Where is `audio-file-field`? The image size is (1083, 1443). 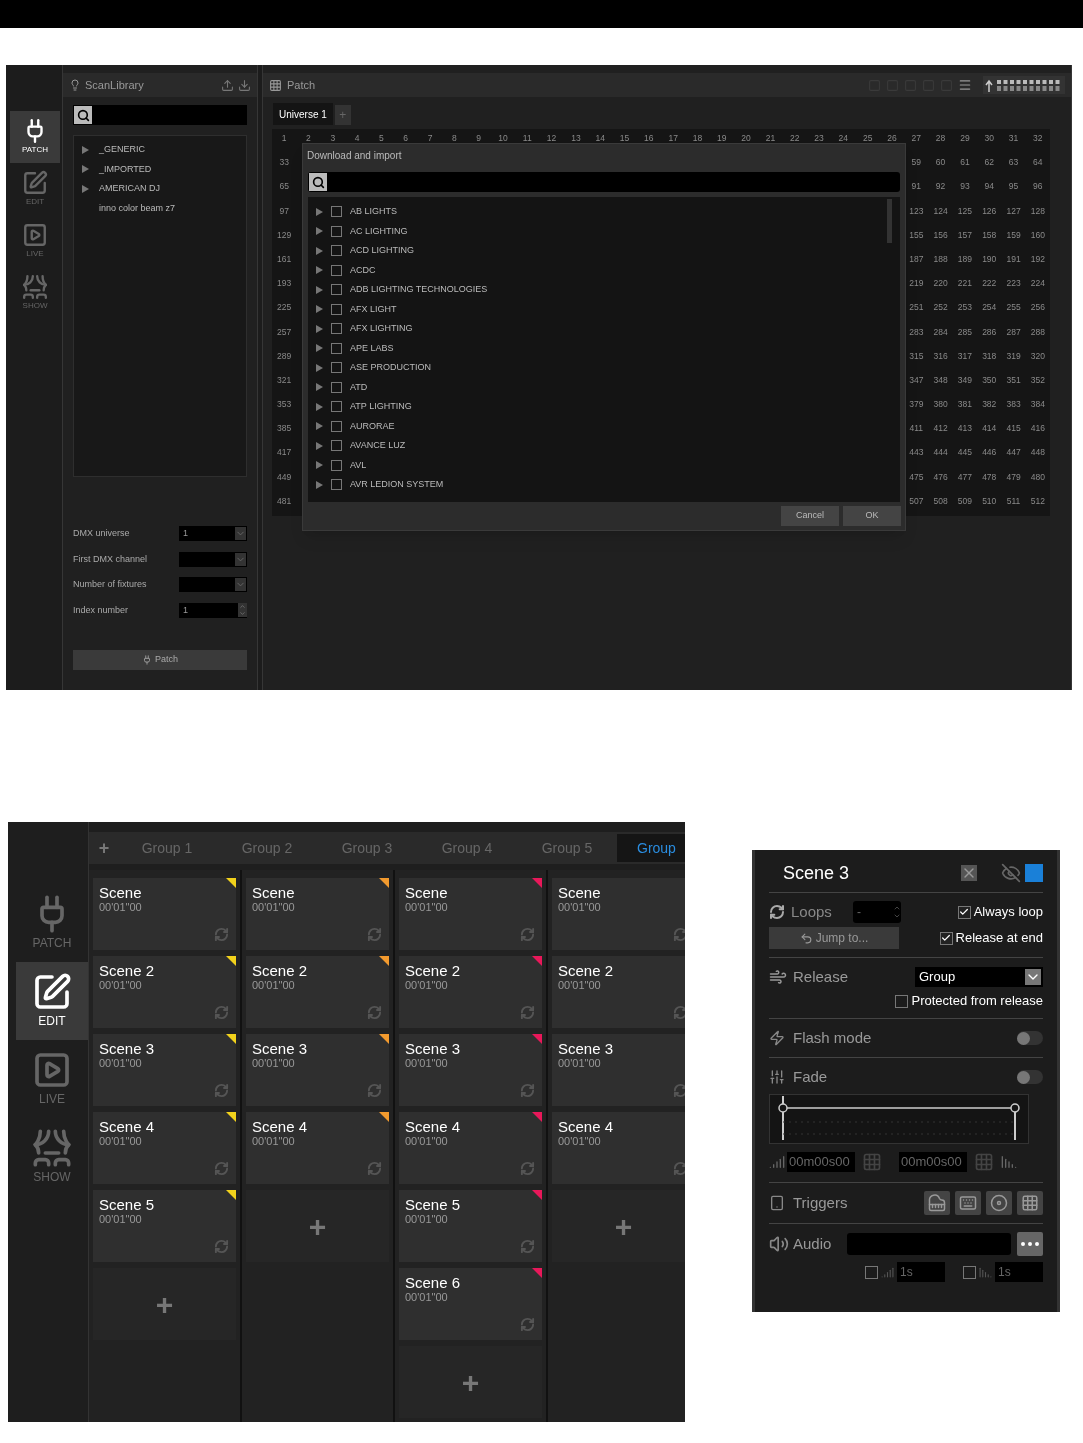
audio-file-field is located at coordinates (929, 1244).